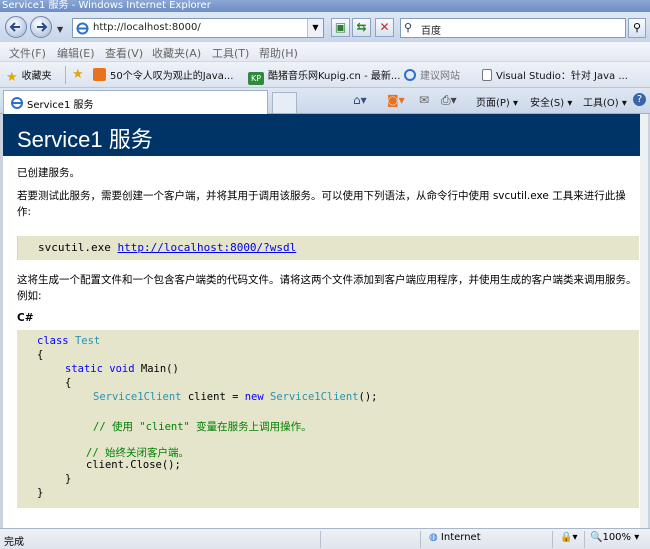 This screenshot has height=549, width=650. I want to click on add-favorite-icon: ★, so click(78, 74).